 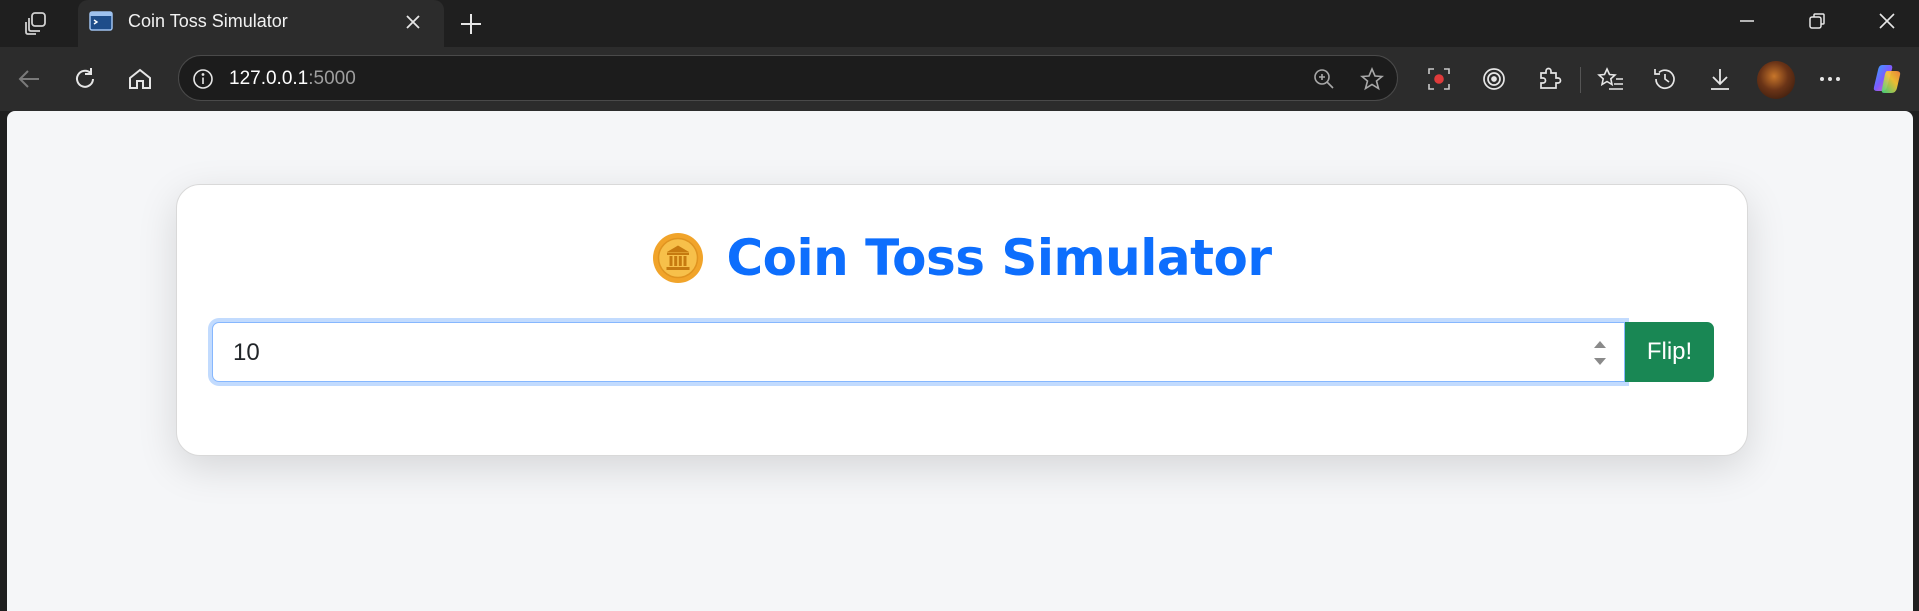 I want to click on more-options-icon, so click(x=1830, y=79).